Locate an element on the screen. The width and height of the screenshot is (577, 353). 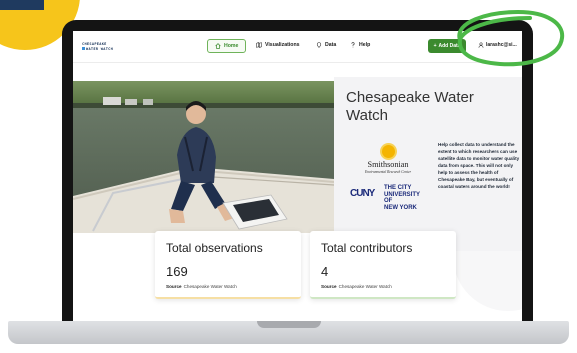
nav-help-label: Help is located at coordinates (365, 45).